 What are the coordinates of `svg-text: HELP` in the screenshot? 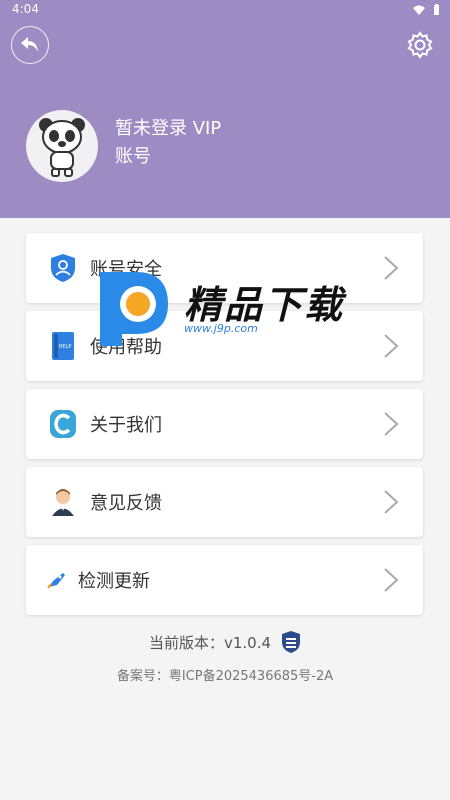 It's located at (65, 347).